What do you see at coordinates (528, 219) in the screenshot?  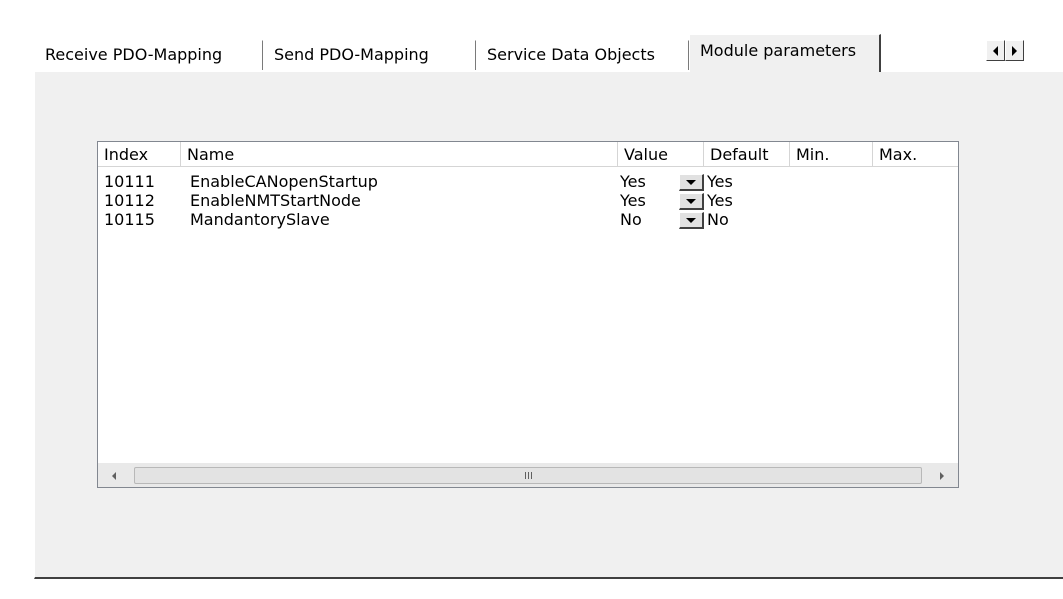 I see `table-row: 10115 MandantorySlave No No` at bounding box center [528, 219].